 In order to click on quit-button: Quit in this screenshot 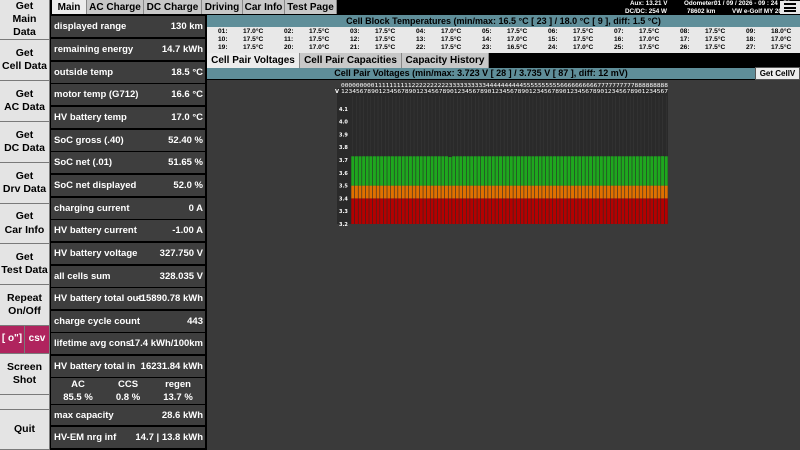, I will do `click(25, 430)`.